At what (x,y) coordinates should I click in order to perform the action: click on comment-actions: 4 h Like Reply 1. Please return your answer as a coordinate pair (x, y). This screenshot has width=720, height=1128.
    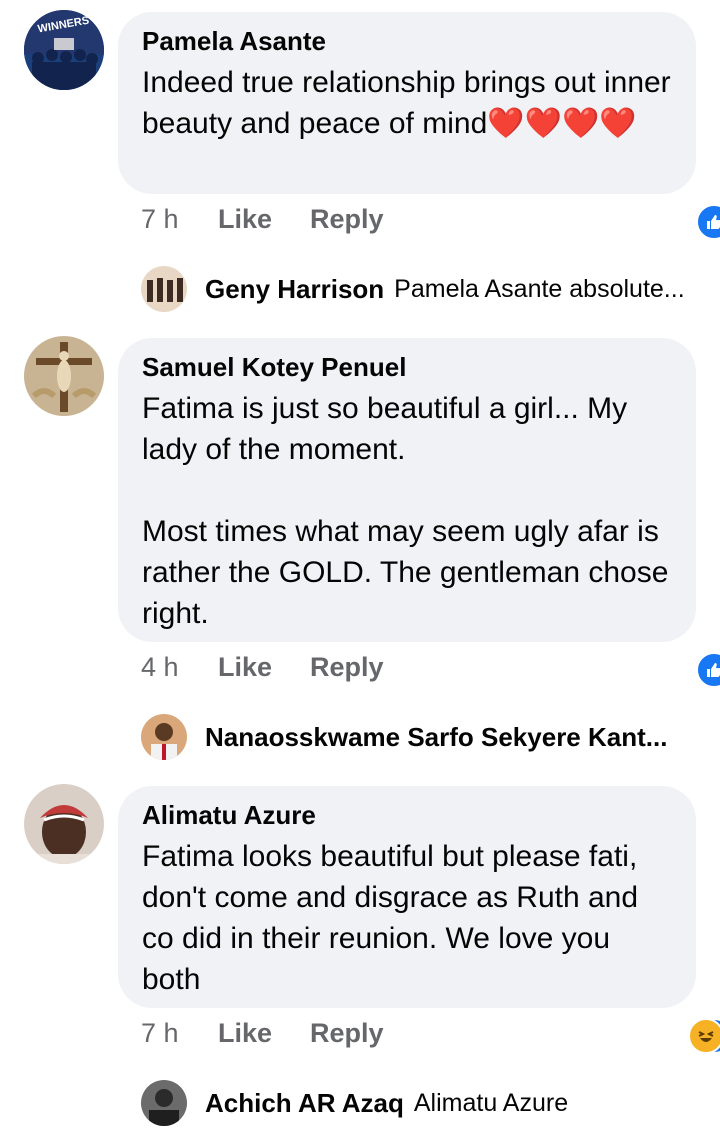
    Looking at the image, I should click on (430, 670).